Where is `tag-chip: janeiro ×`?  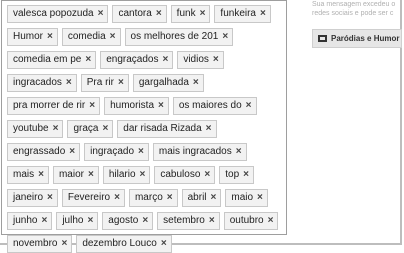 tag-chip: janeiro × is located at coordinates (32, 198).